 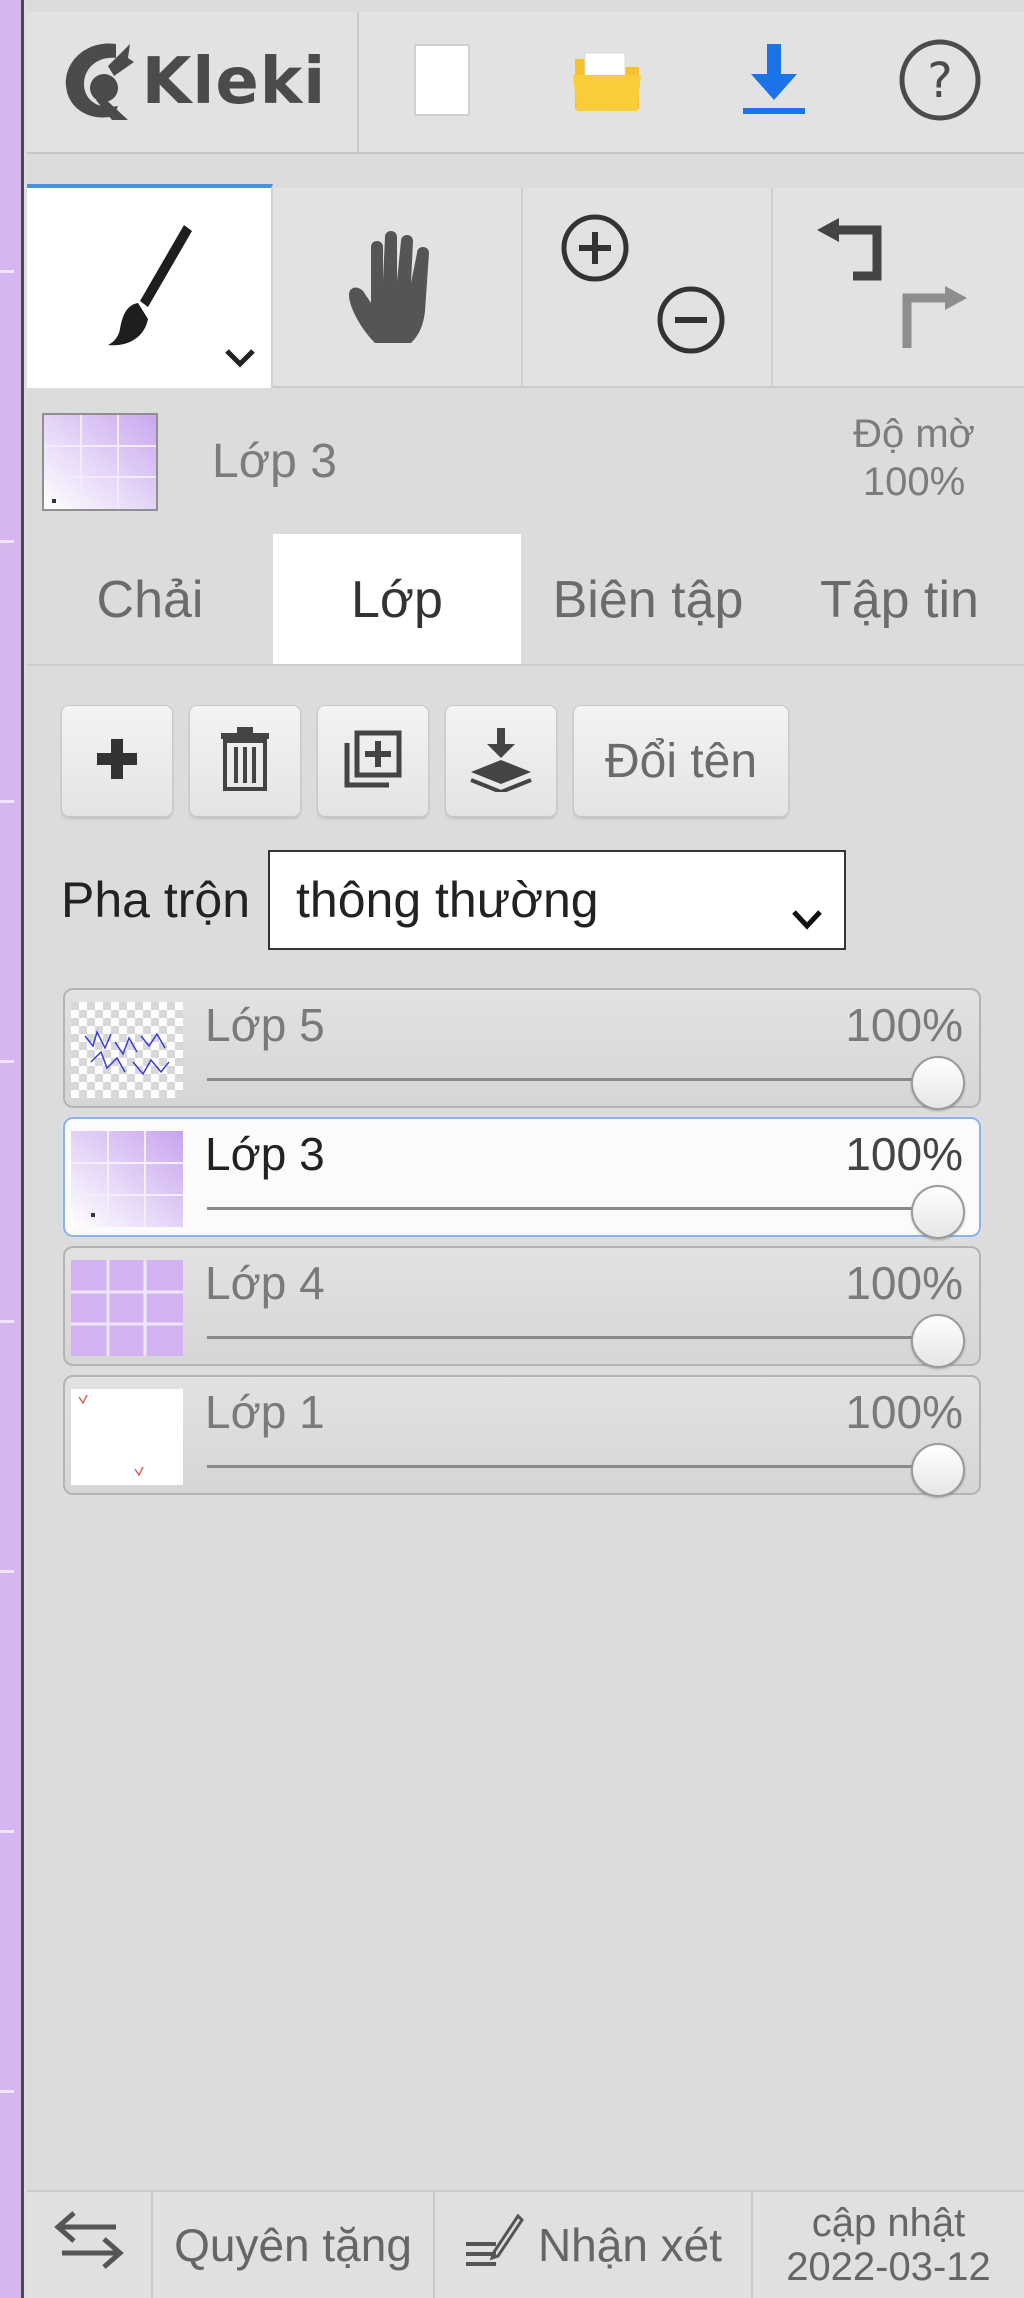 I want to click on swap-arrows-icon, so click(x=89, y=2245).